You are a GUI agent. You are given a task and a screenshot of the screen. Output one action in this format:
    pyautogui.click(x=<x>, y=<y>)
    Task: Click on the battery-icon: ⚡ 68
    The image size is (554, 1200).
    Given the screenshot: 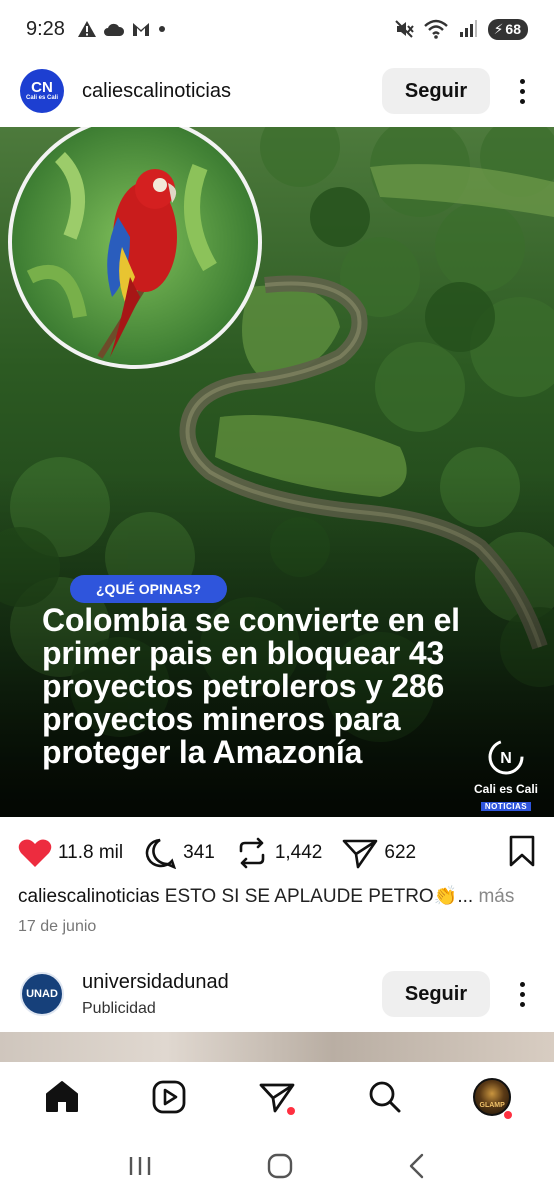 What is the action you would take?
    pyautogui.click(x=507, y=29)
    